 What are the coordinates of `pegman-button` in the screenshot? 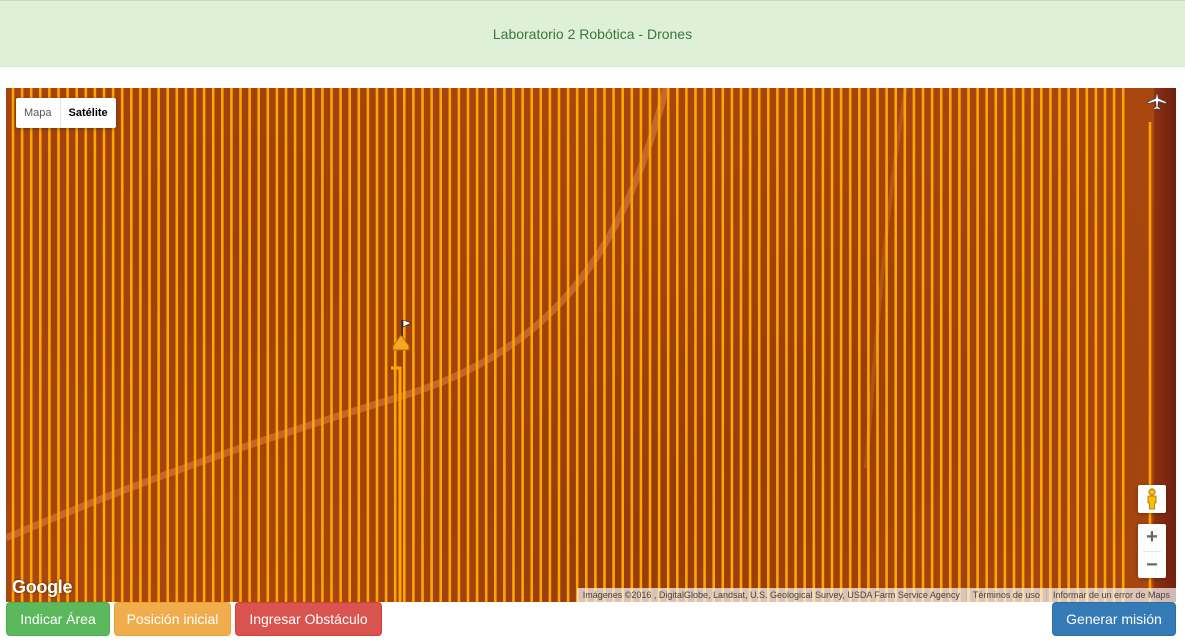 It's located at (1152, 499).